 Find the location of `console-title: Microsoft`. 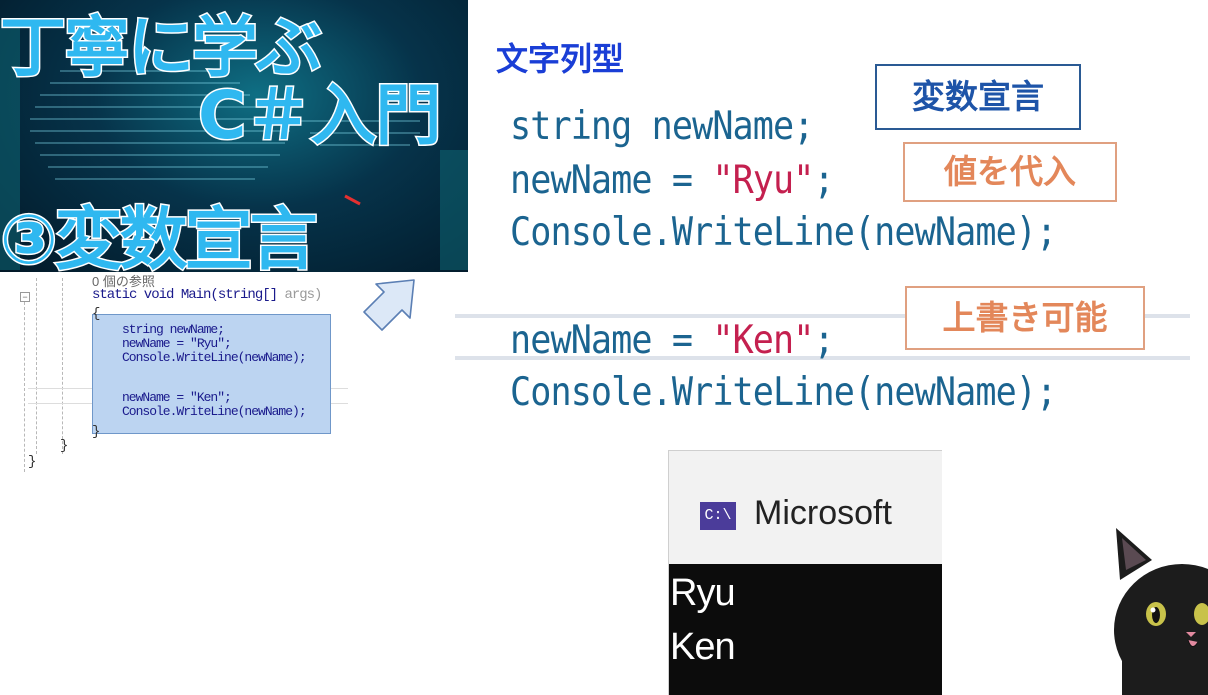

console-title: Microsoft is located at coordinates (823, 513).